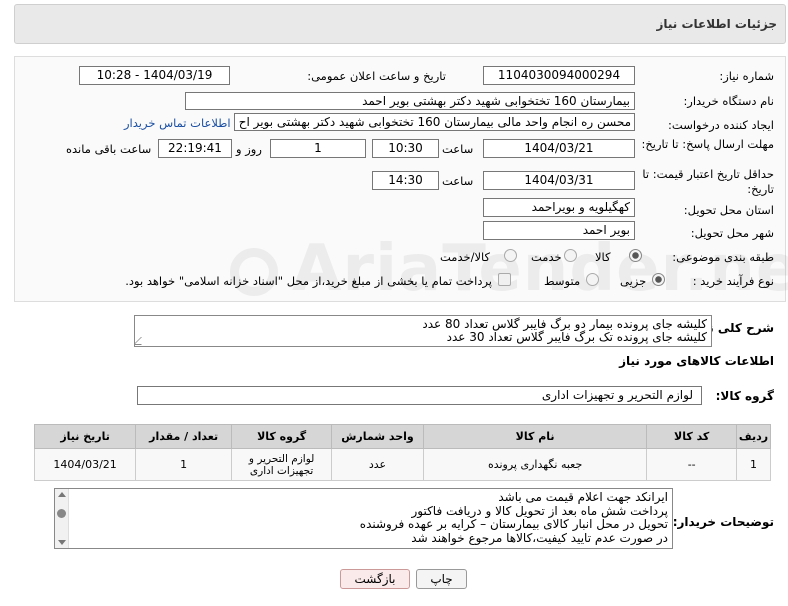 The width and height of the screenshot is (788, 606). Describe the element at coordinates (184, 436) in the screenshot. I see `col-quantity: تعداد / مقدار` at that location.